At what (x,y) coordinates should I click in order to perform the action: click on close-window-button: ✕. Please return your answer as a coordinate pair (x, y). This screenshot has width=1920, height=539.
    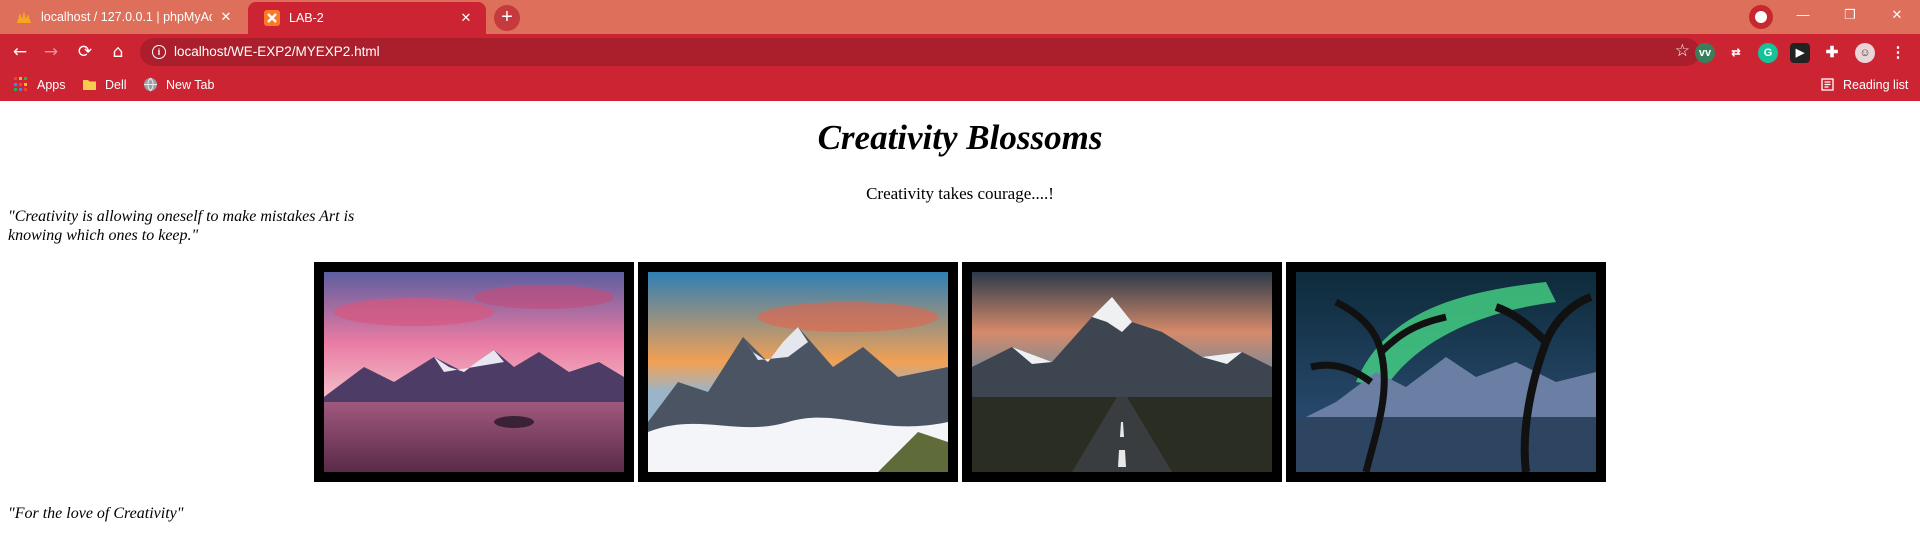
    Looking at the image, I should click on (1897, 17).